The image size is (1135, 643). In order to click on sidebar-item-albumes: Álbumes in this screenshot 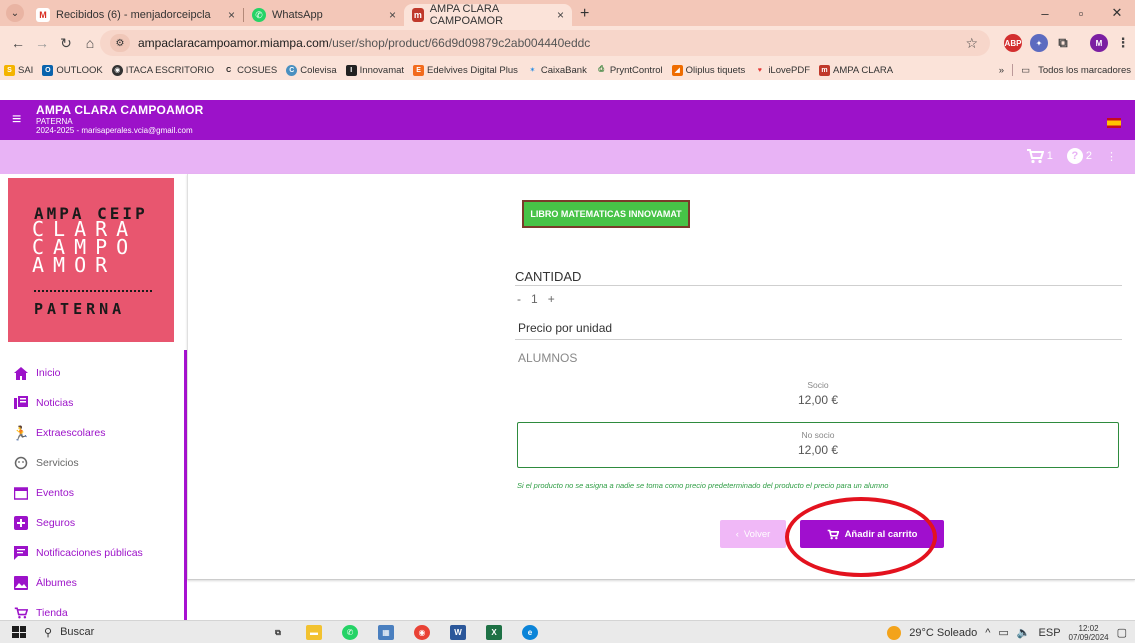, I will do `click(78, 583)`.